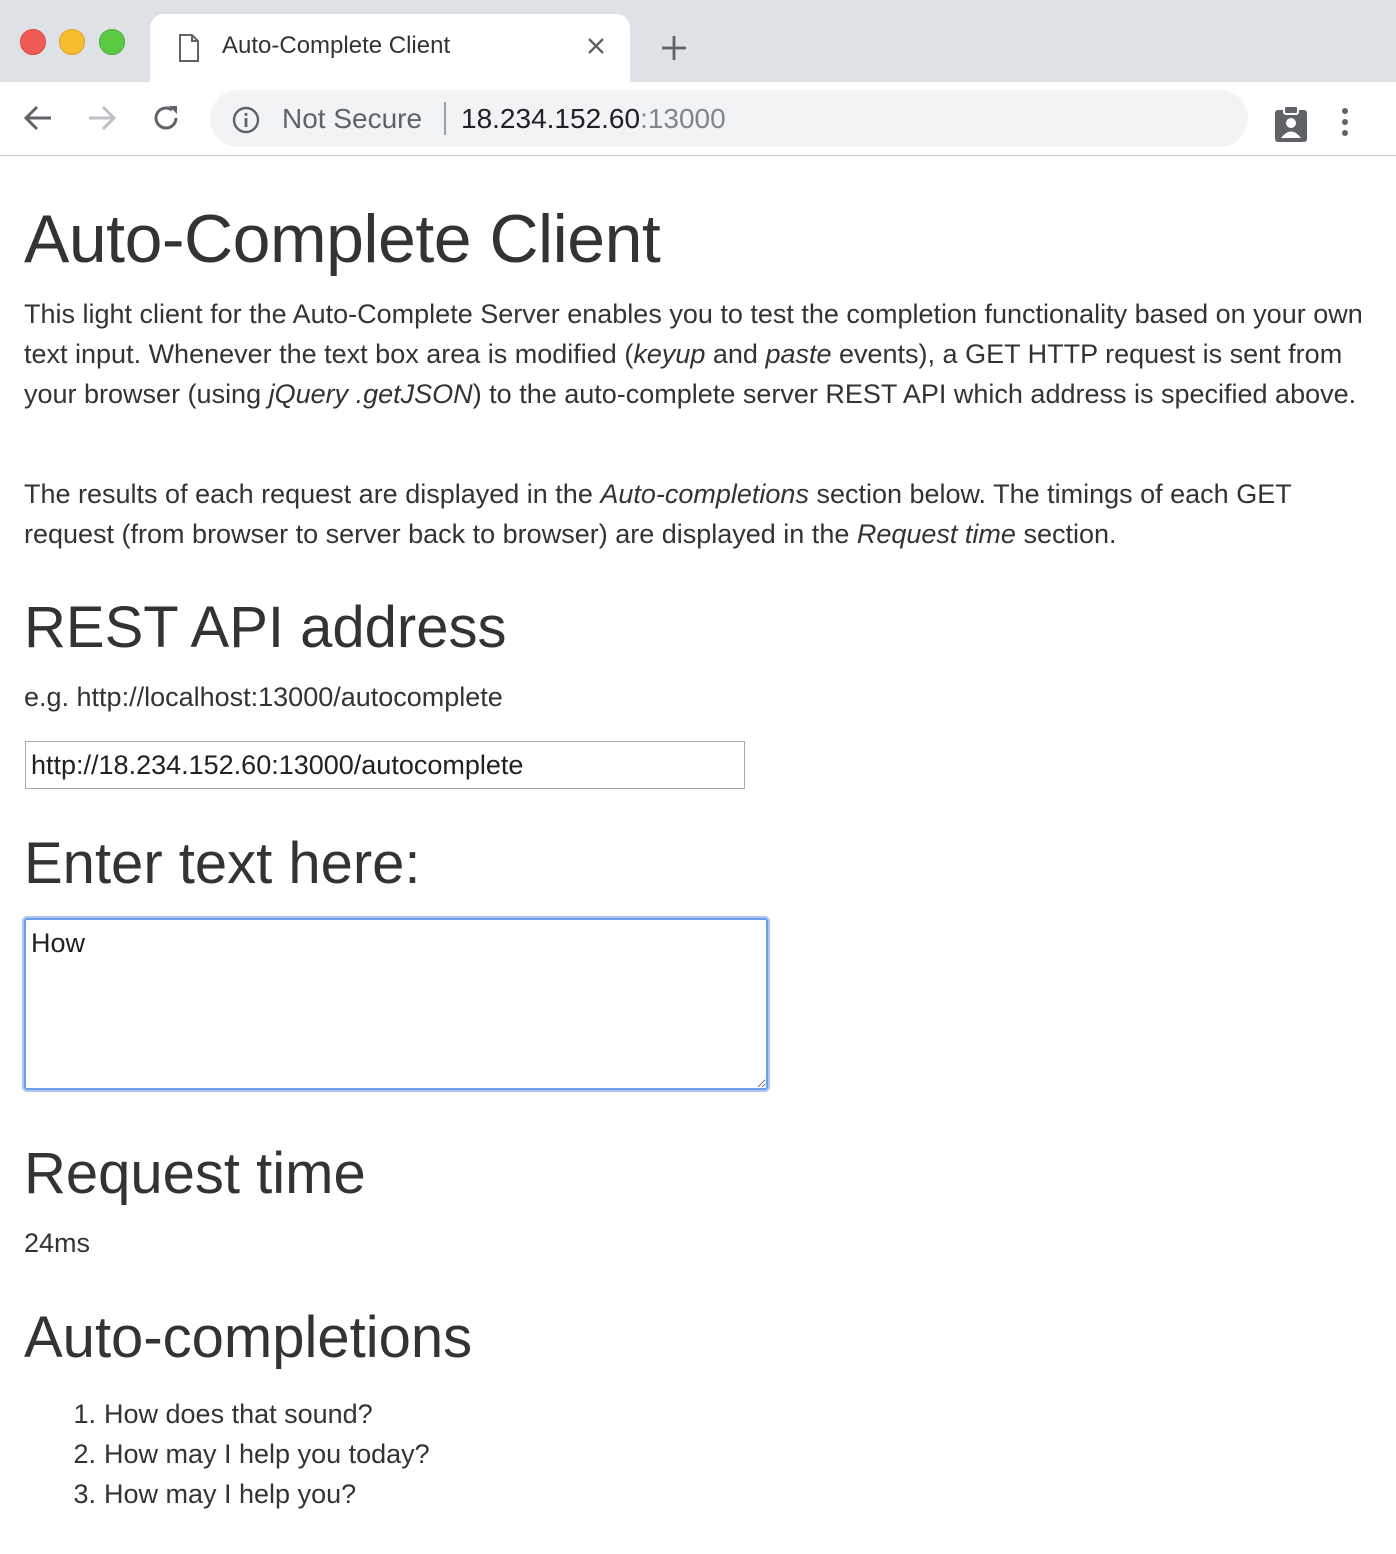 The height and width of the screenshot is (1554, 1396). What do you see at coordinates (112, 42) in the screenshot?
I see `maximize-window-button` at bounding box center [112, 42].